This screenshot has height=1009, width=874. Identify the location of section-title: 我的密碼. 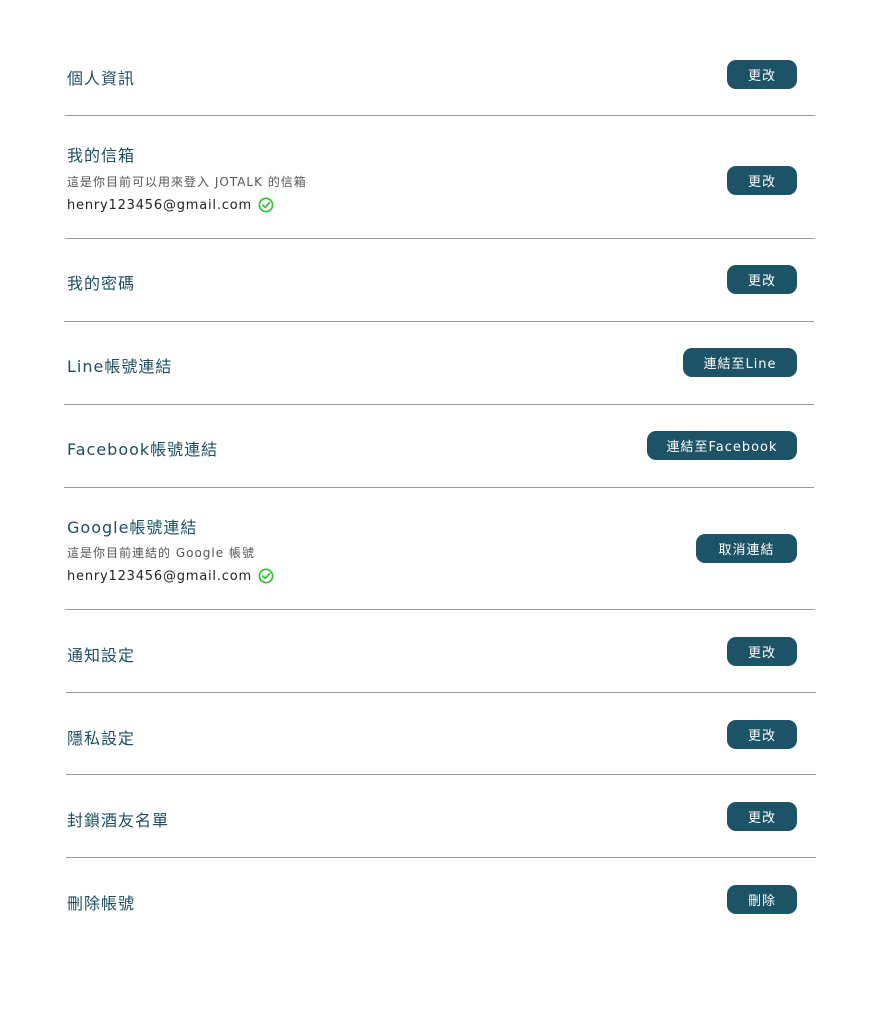
(101, 283).